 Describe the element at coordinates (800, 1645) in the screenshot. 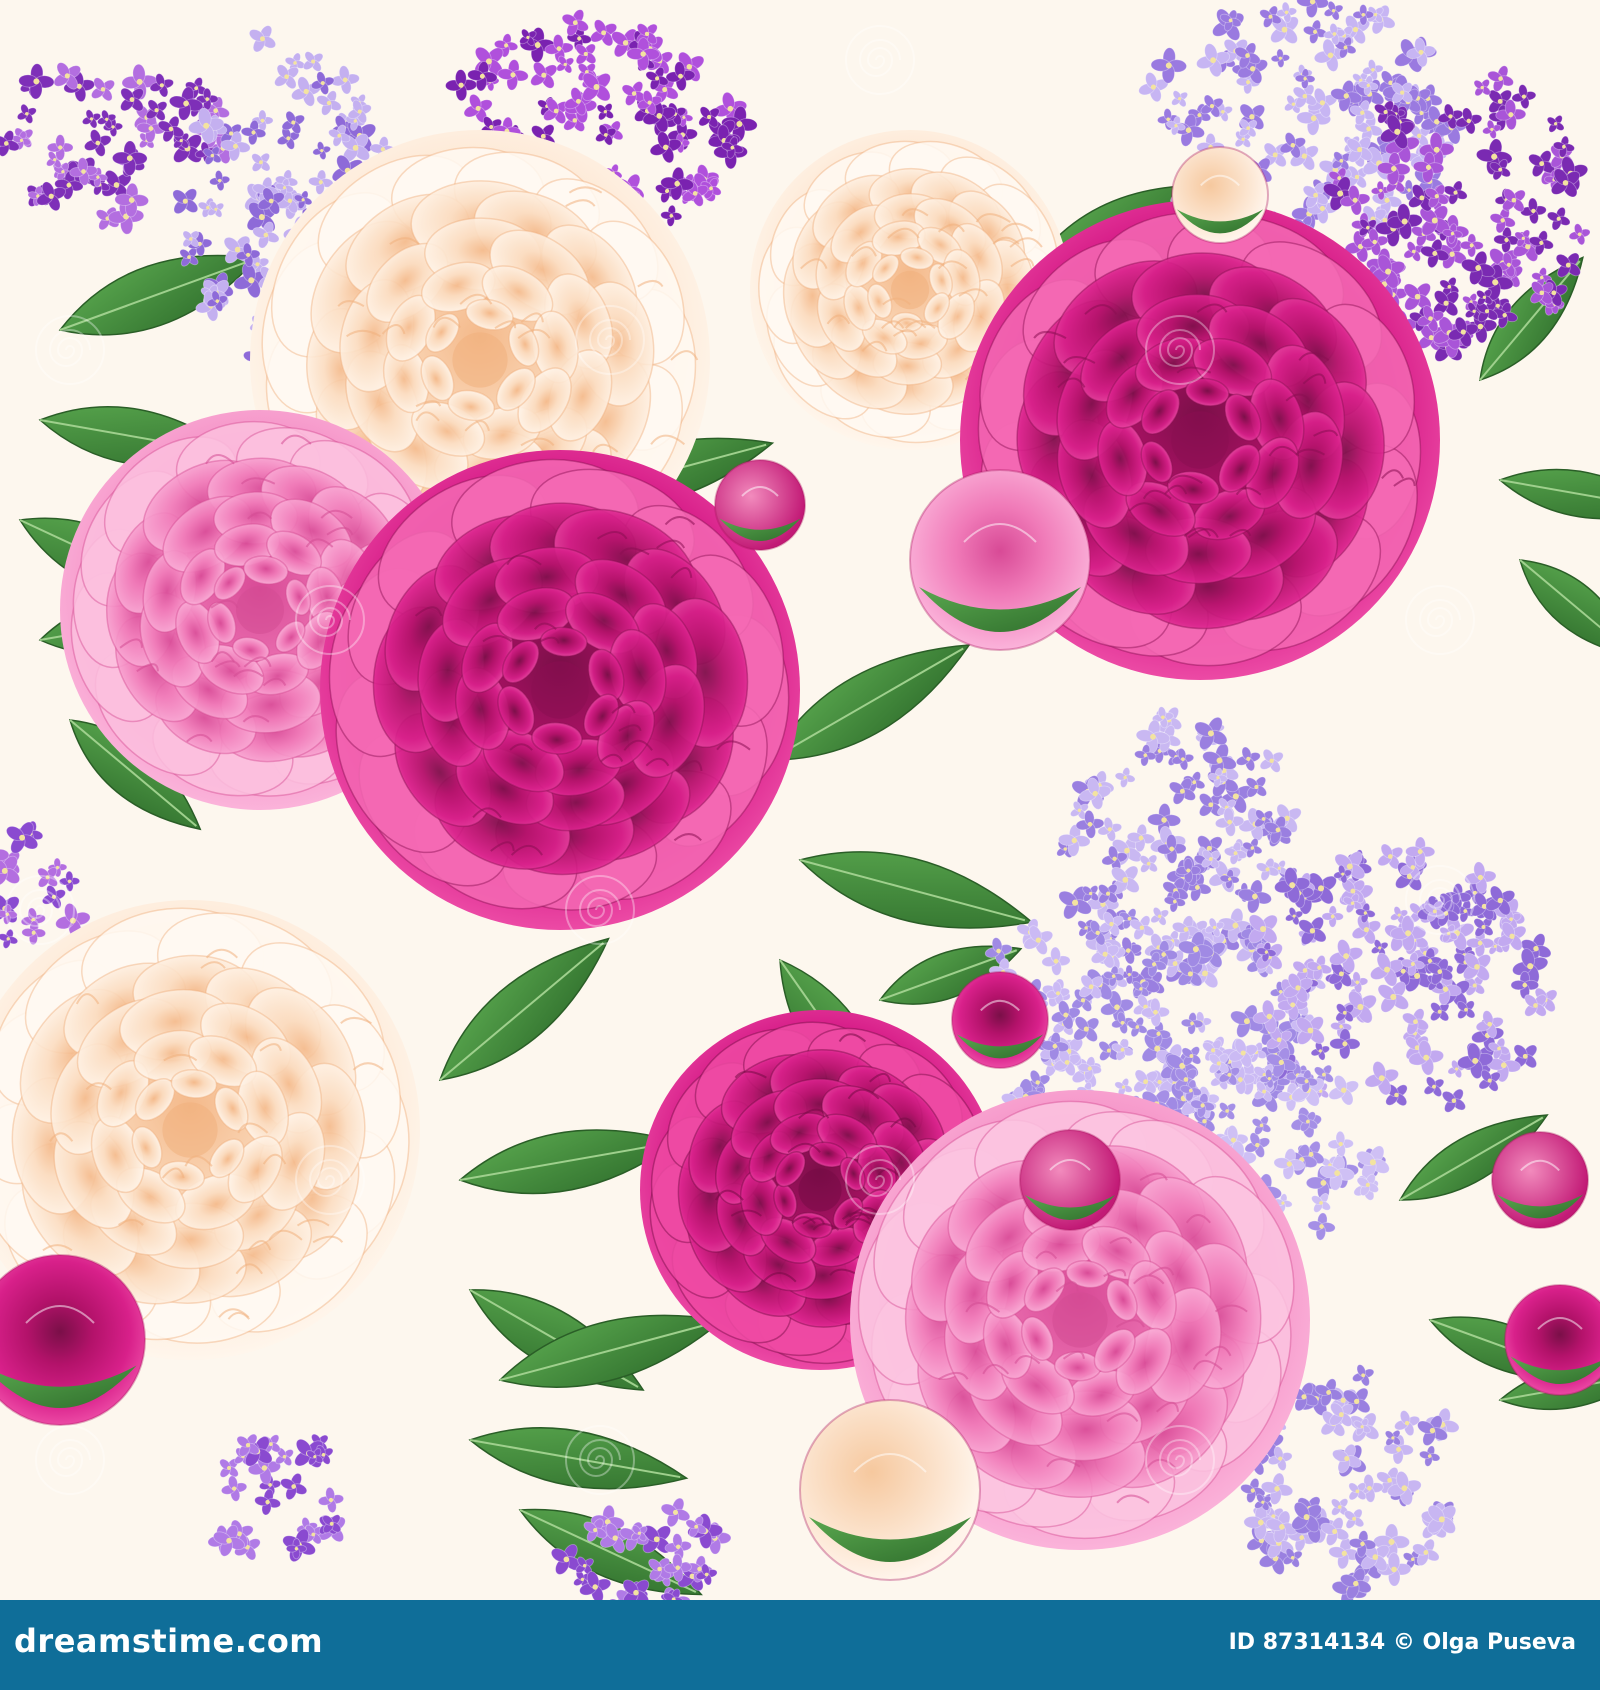

I see `footer-bar: dreamstime.com ID 87314134 © Olga Puseva` at that location.